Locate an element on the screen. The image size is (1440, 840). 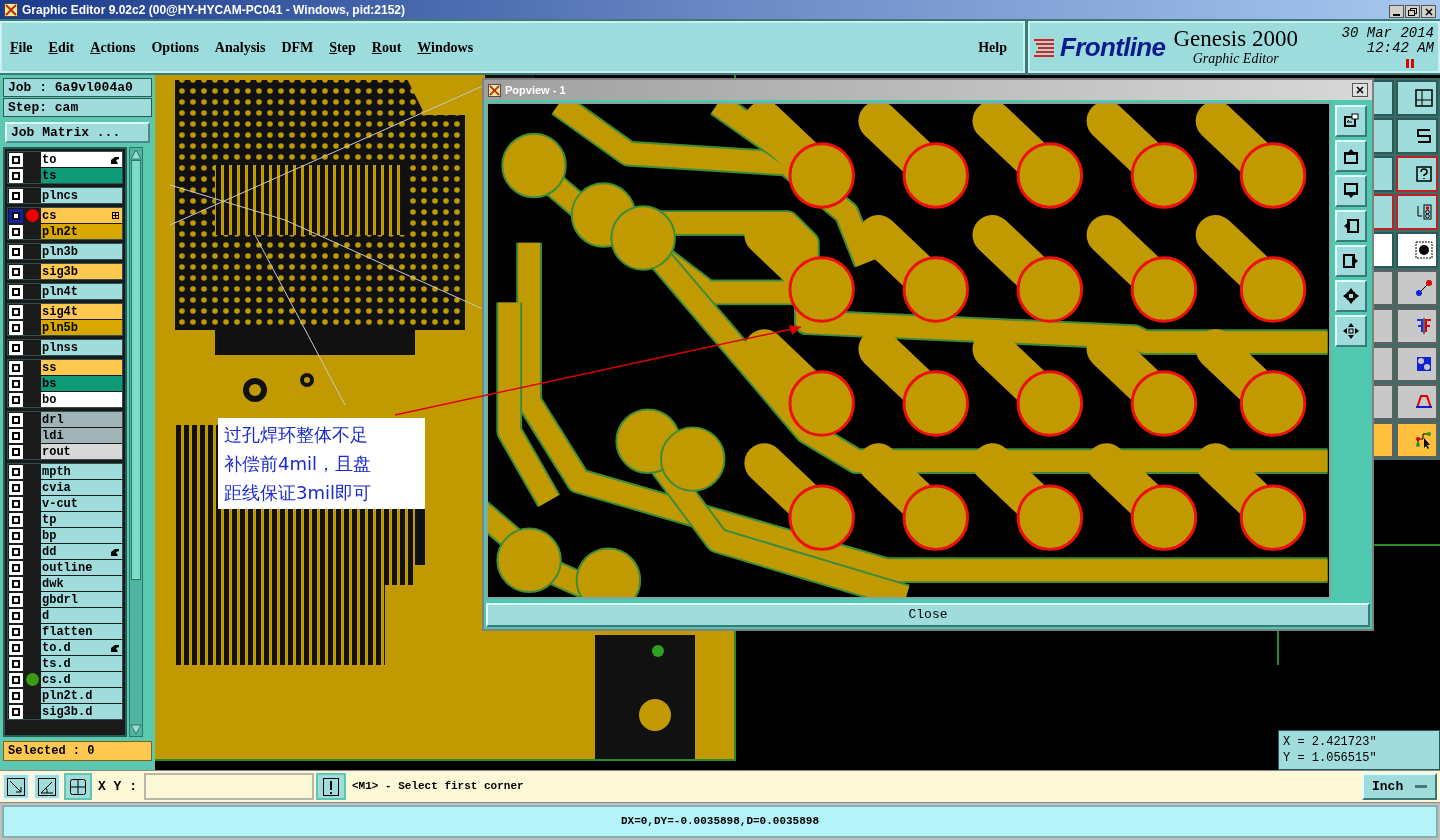
layer-name: to is located at coordinates (81, 159).